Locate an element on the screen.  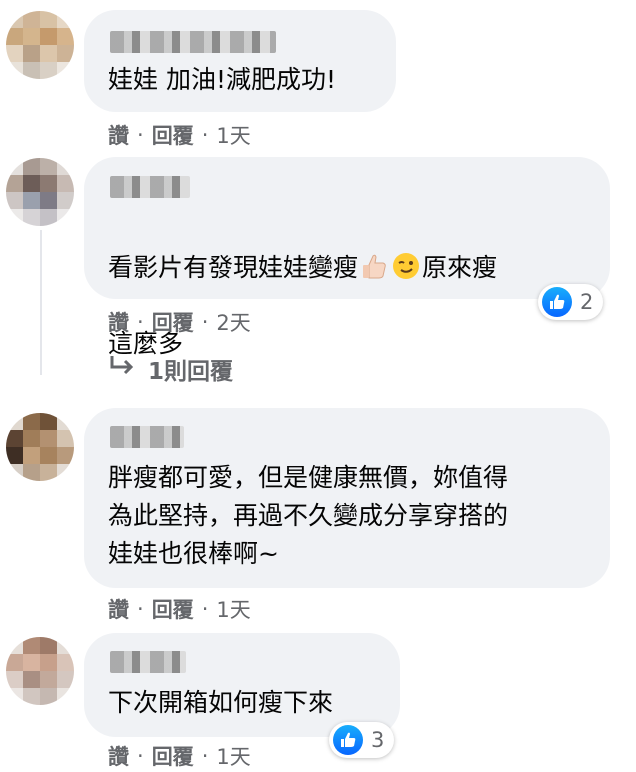
comment-text-part: 看影片有發現娃娃變瘦 is located at coordinates (233, 267).